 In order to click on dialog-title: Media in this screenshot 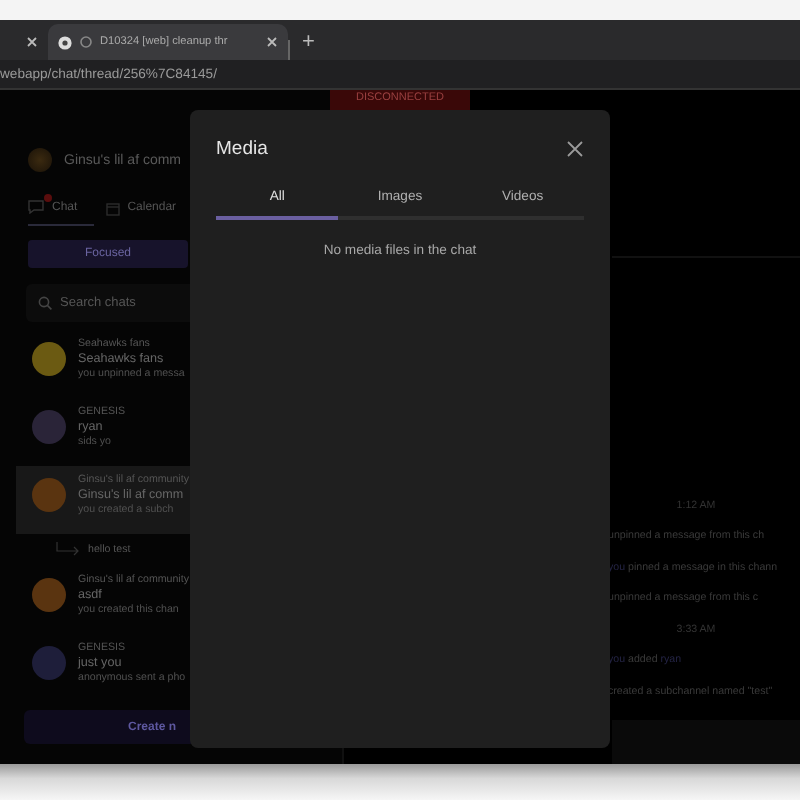, I will do `click(242, 149)`.